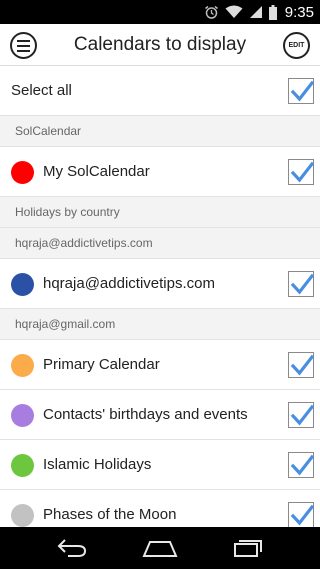  What do you see at coordinates (160, 91) in the screenshot?
I see `select-all-row: Select all` at bounding box center [160, 91].